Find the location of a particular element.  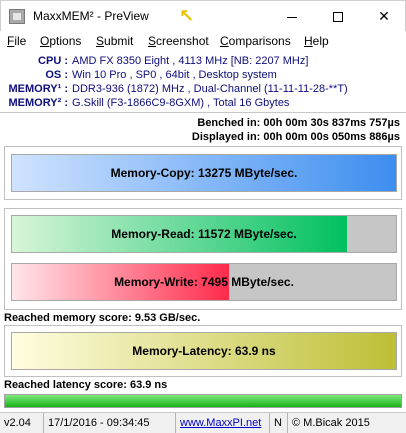

os-label: OS : is located at coordinates (56, 75).